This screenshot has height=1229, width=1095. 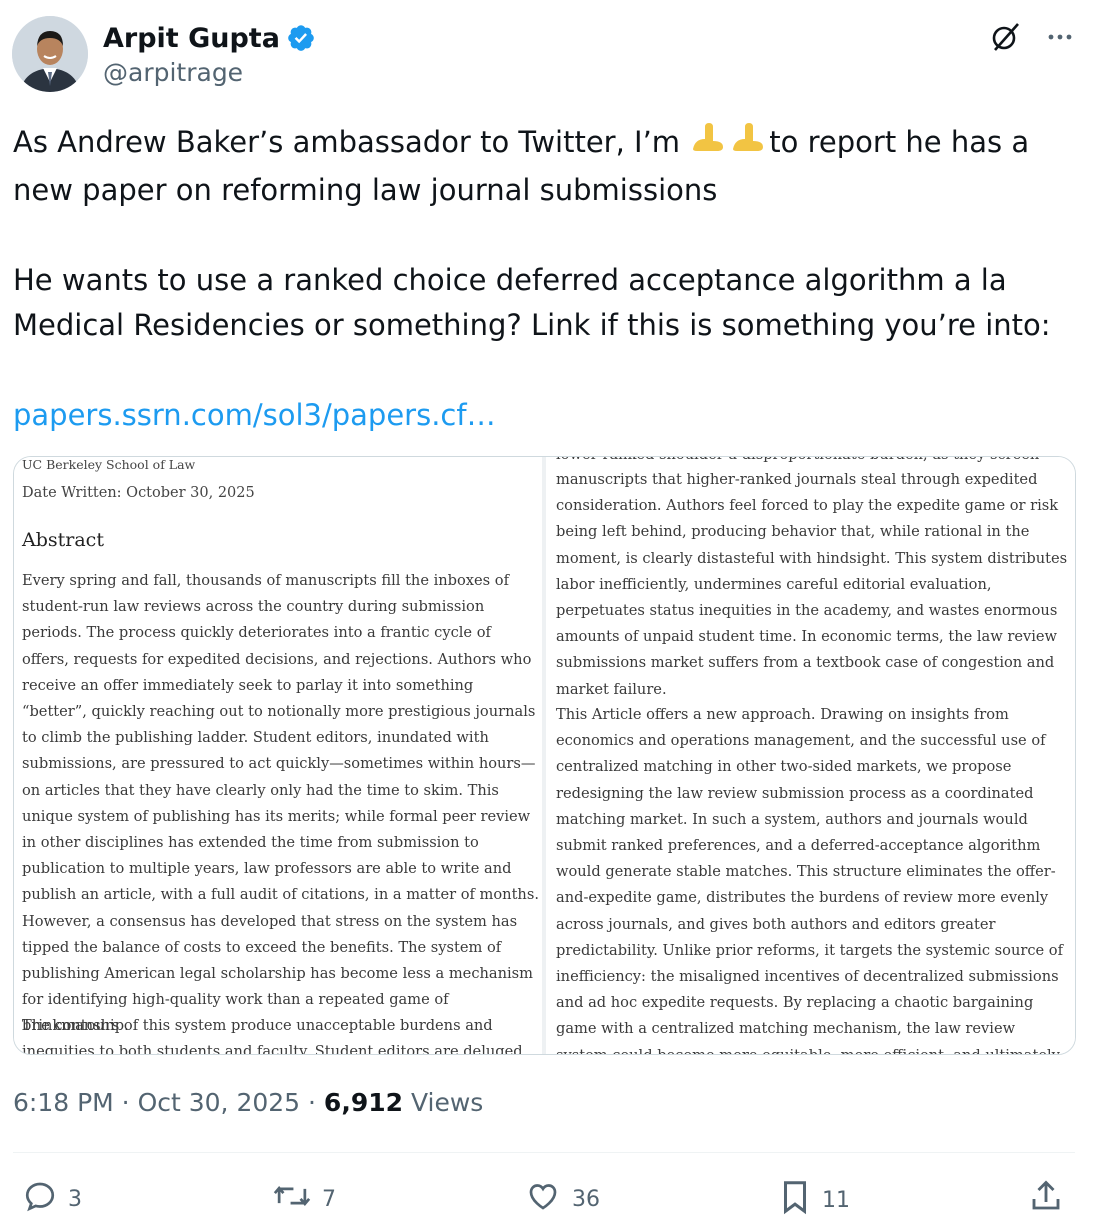 I want to click on reply-icon, so click(x=40, y=1199).